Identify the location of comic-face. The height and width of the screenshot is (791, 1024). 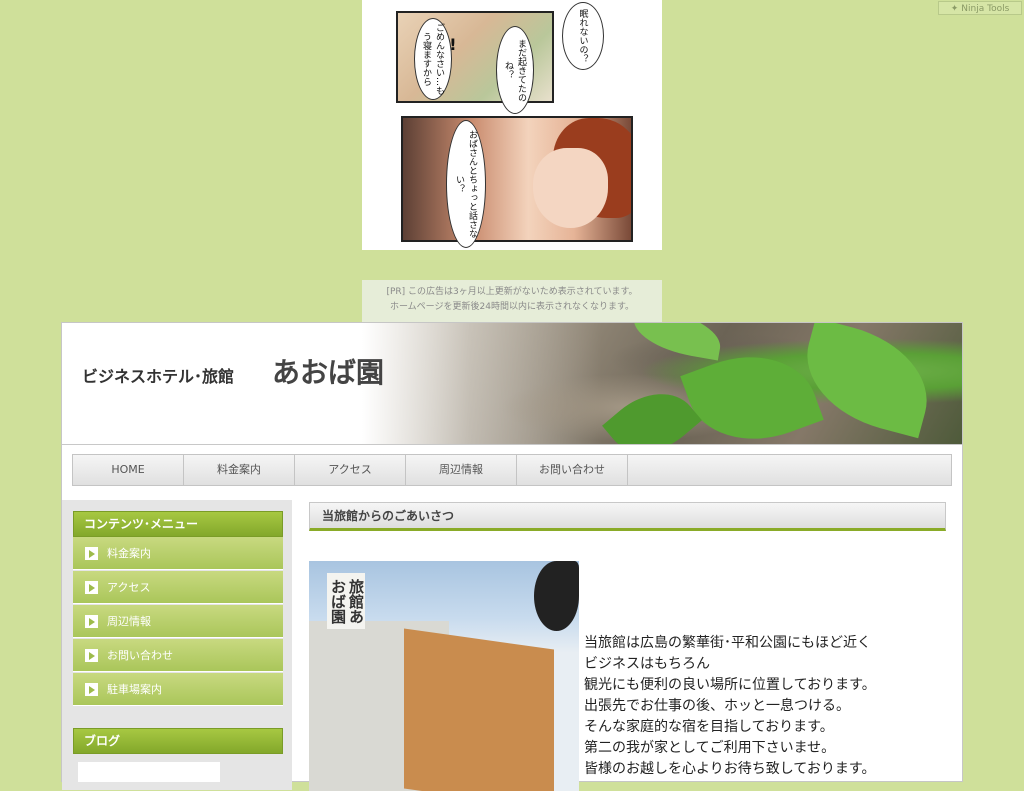
(570, 188).